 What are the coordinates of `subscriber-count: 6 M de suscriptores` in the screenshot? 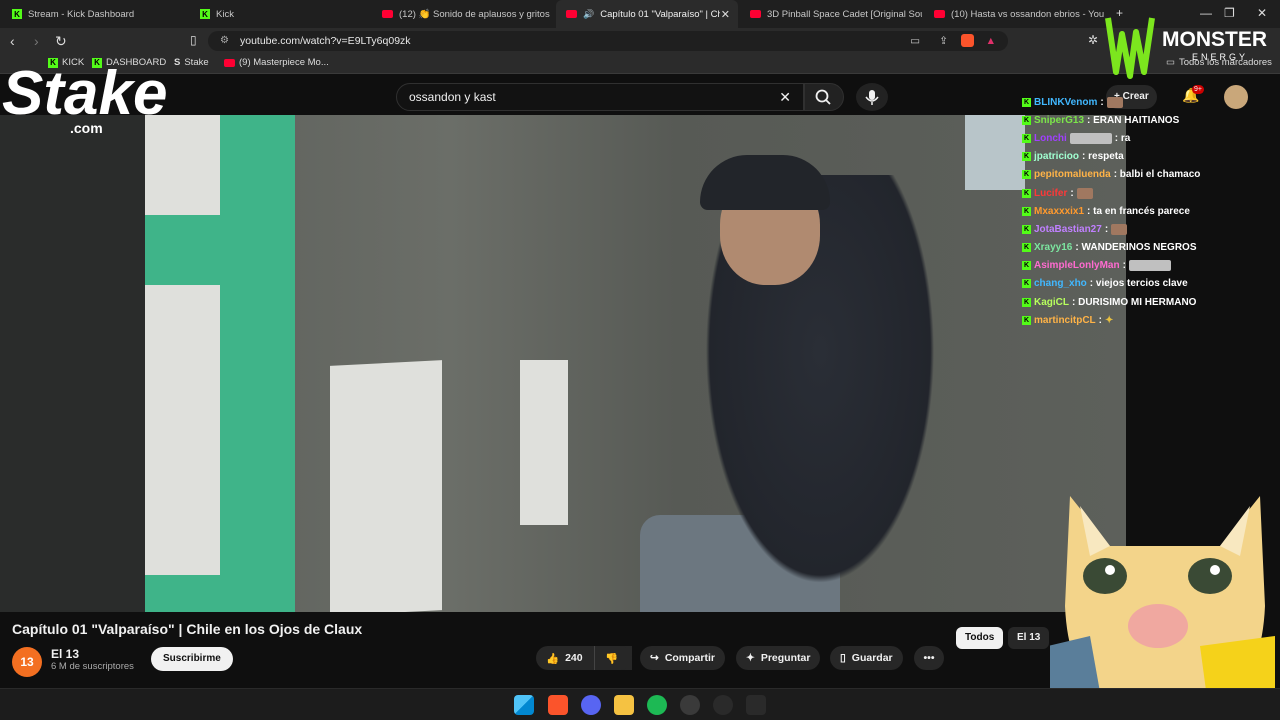 It's located at (92, 666).